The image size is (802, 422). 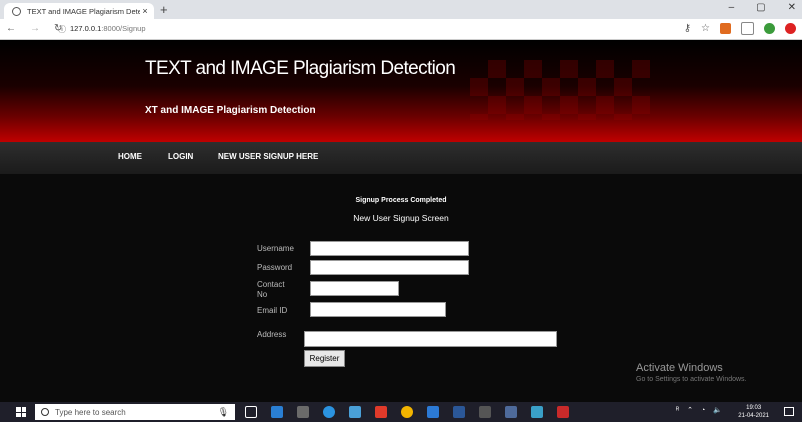 What do you see at coordinates (145, 11) in the screenshot?
I see `tab-close-icon: ×` at bounding box center [145, 11].